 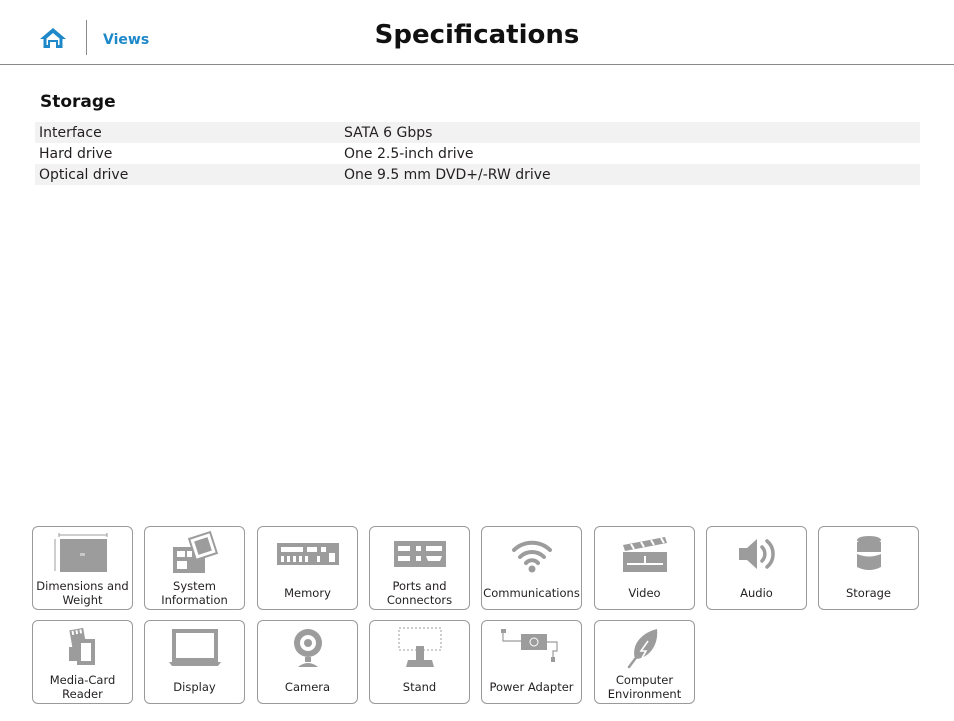 What do you see at coordinates (419, 687) in the screenshot?
I see `tile-label: Stand` at bounding box center [419, 687].